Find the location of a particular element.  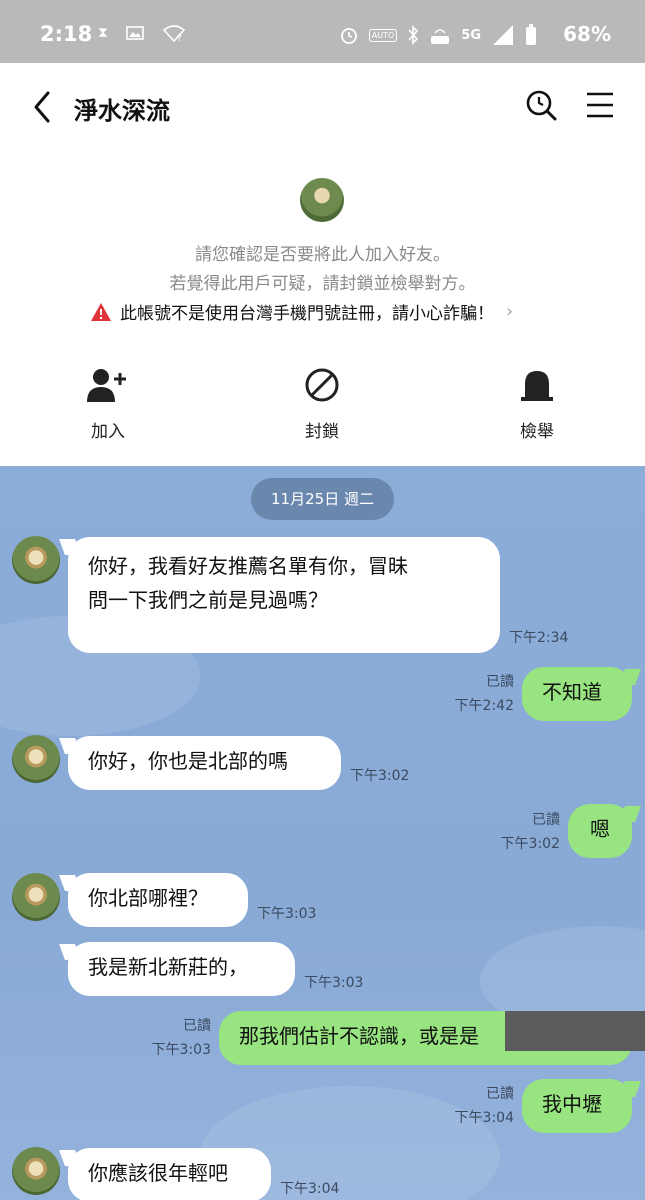

incoming-message: 你應該很年輕吧 is located at coordinates (169, 1174).